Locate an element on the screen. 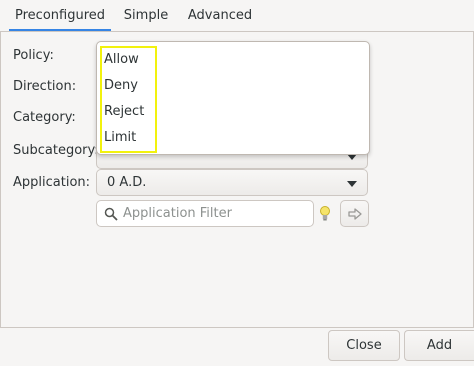 This screenshot has width=474, height=366. add-button: Add is located at coordinates (439, 345).